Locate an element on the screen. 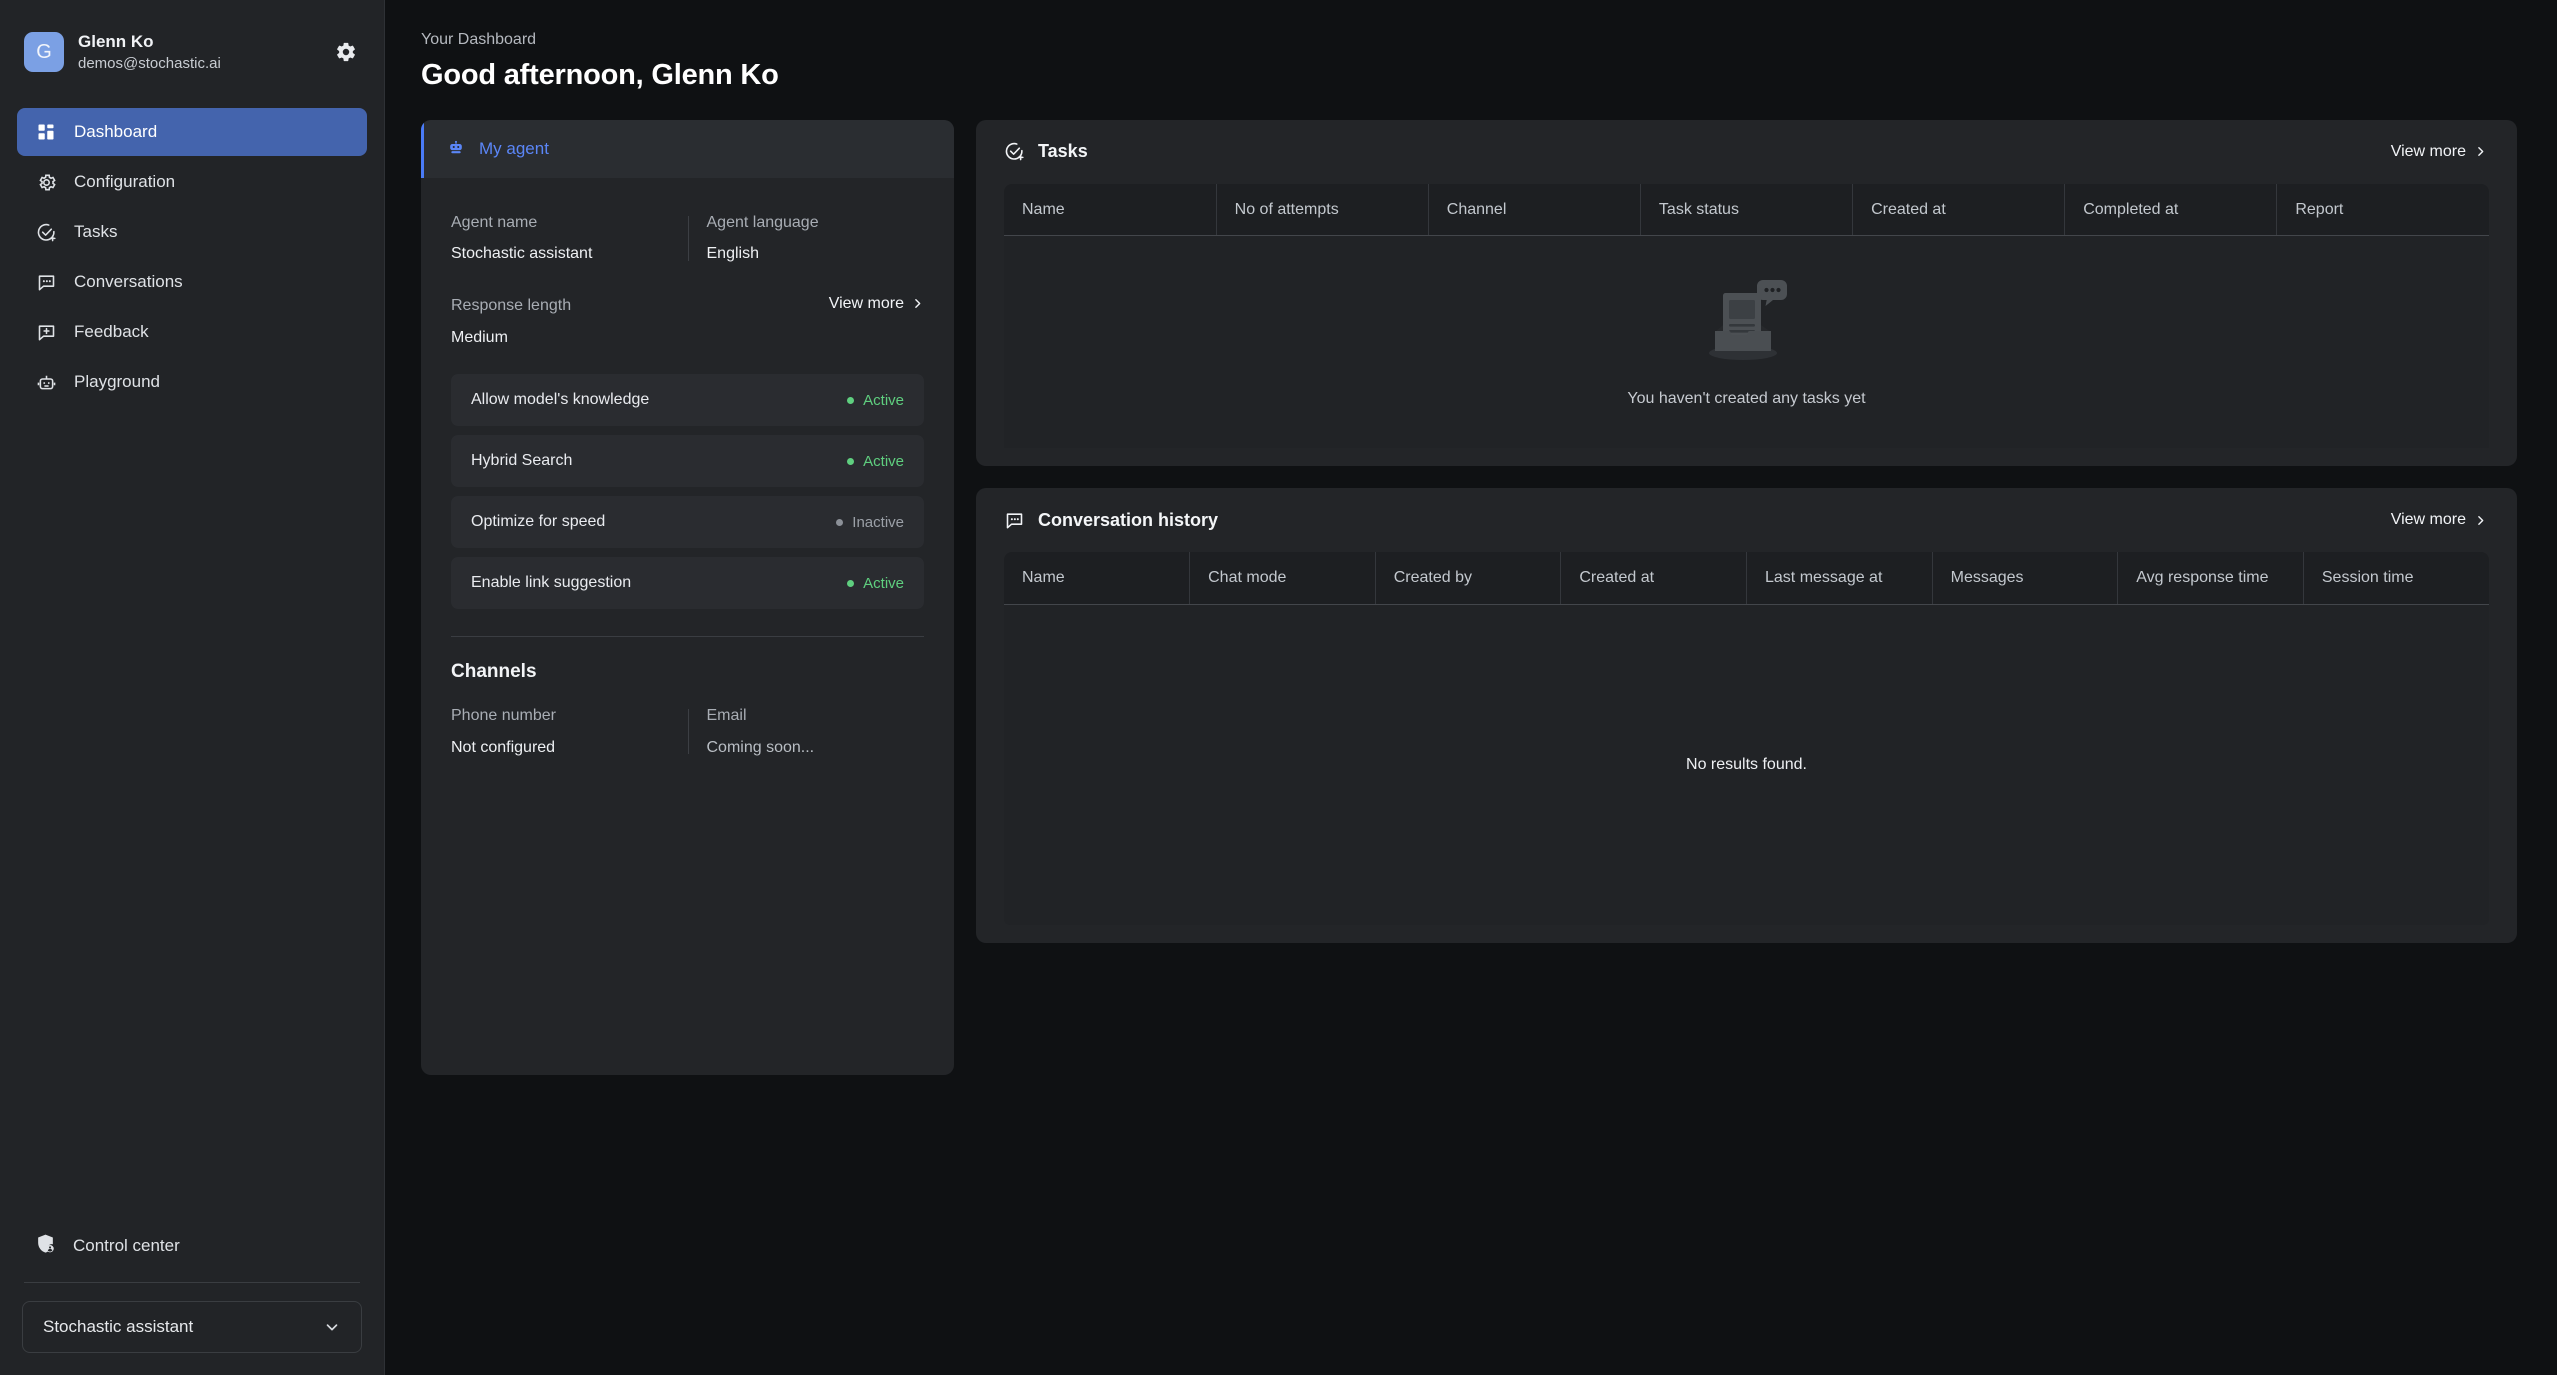 The width and height of the screenshot is (2557, 1375). agent-tabbar: My agent is located at coordinates (687, 148).